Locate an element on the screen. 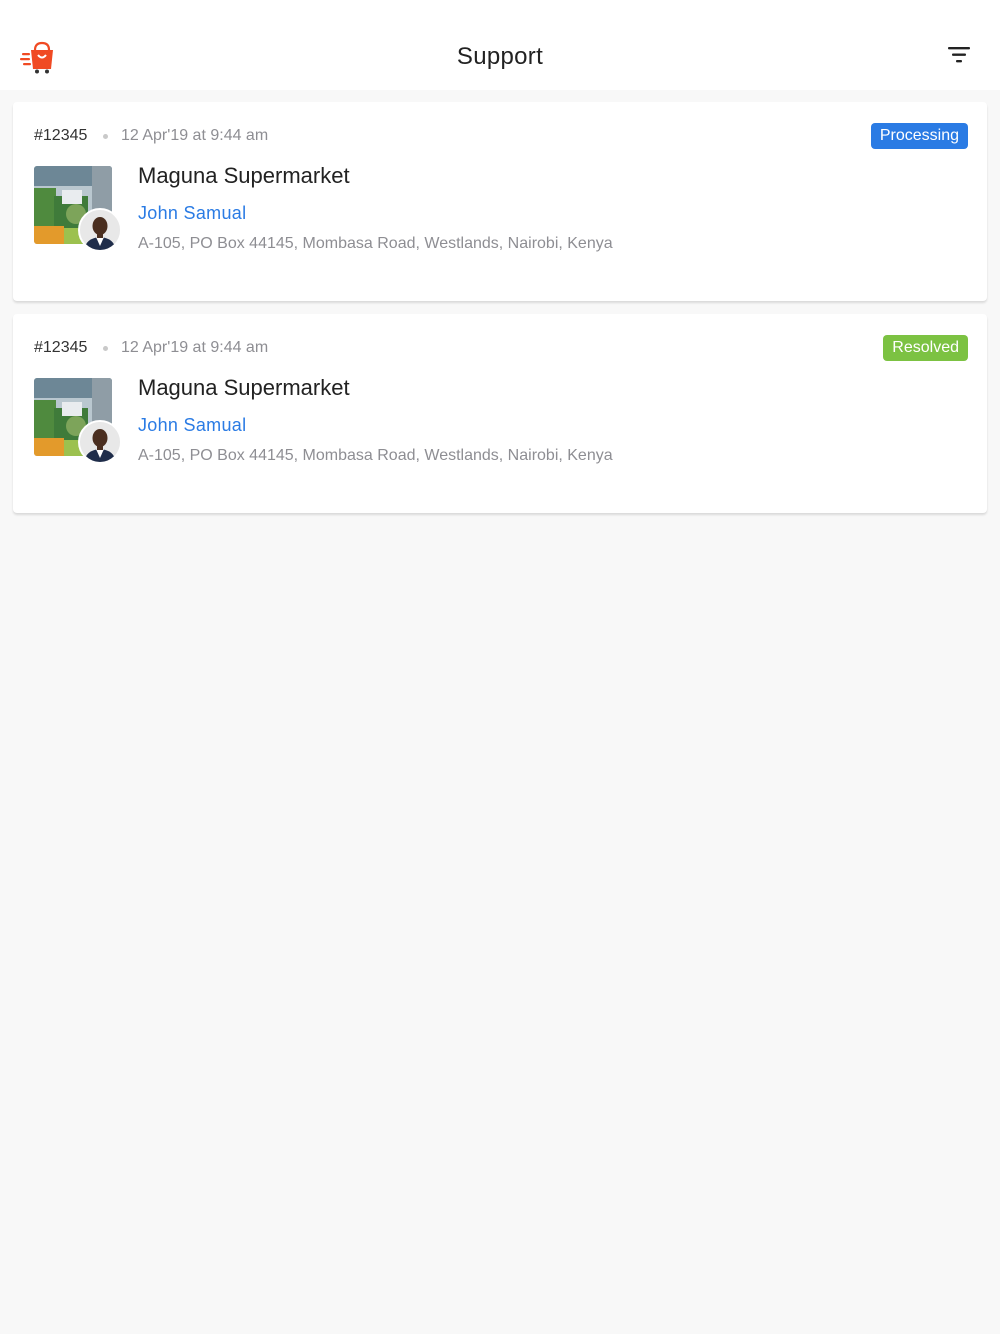  app-header: Support is located at coordinates (500, 45).